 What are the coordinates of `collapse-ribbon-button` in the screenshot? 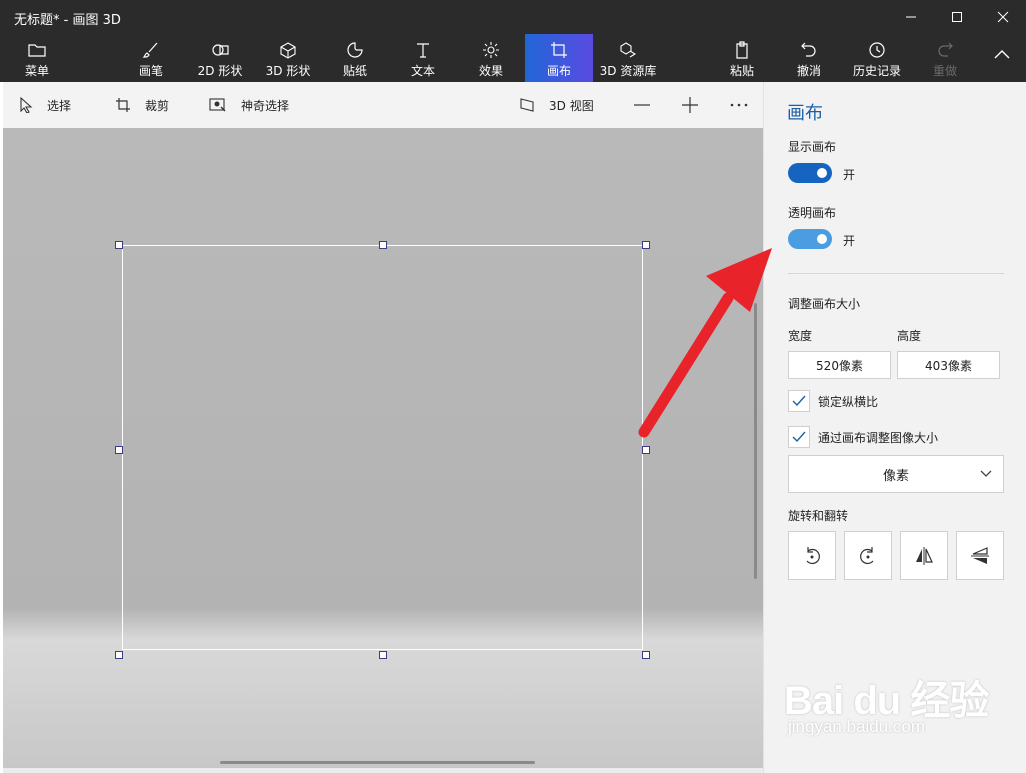 It's located at (1002, 58).